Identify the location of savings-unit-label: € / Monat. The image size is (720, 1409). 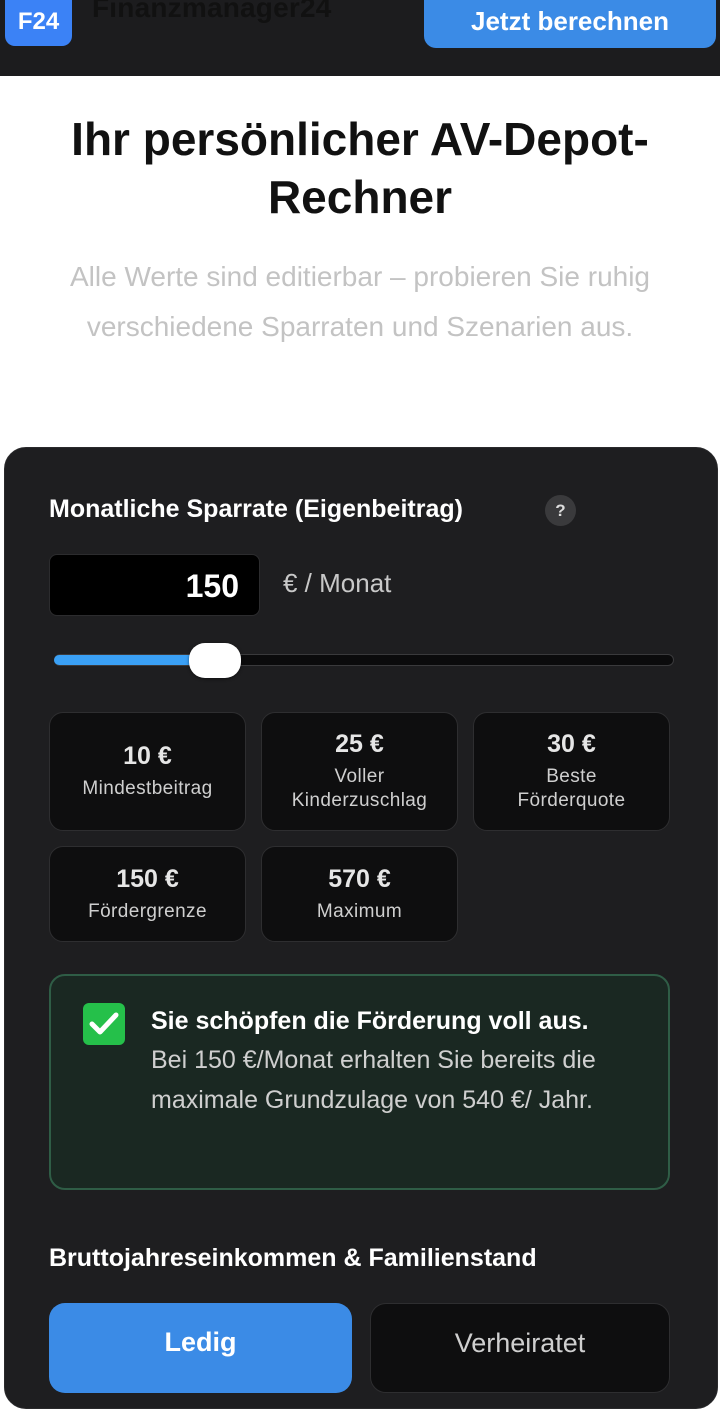
(337, 583).